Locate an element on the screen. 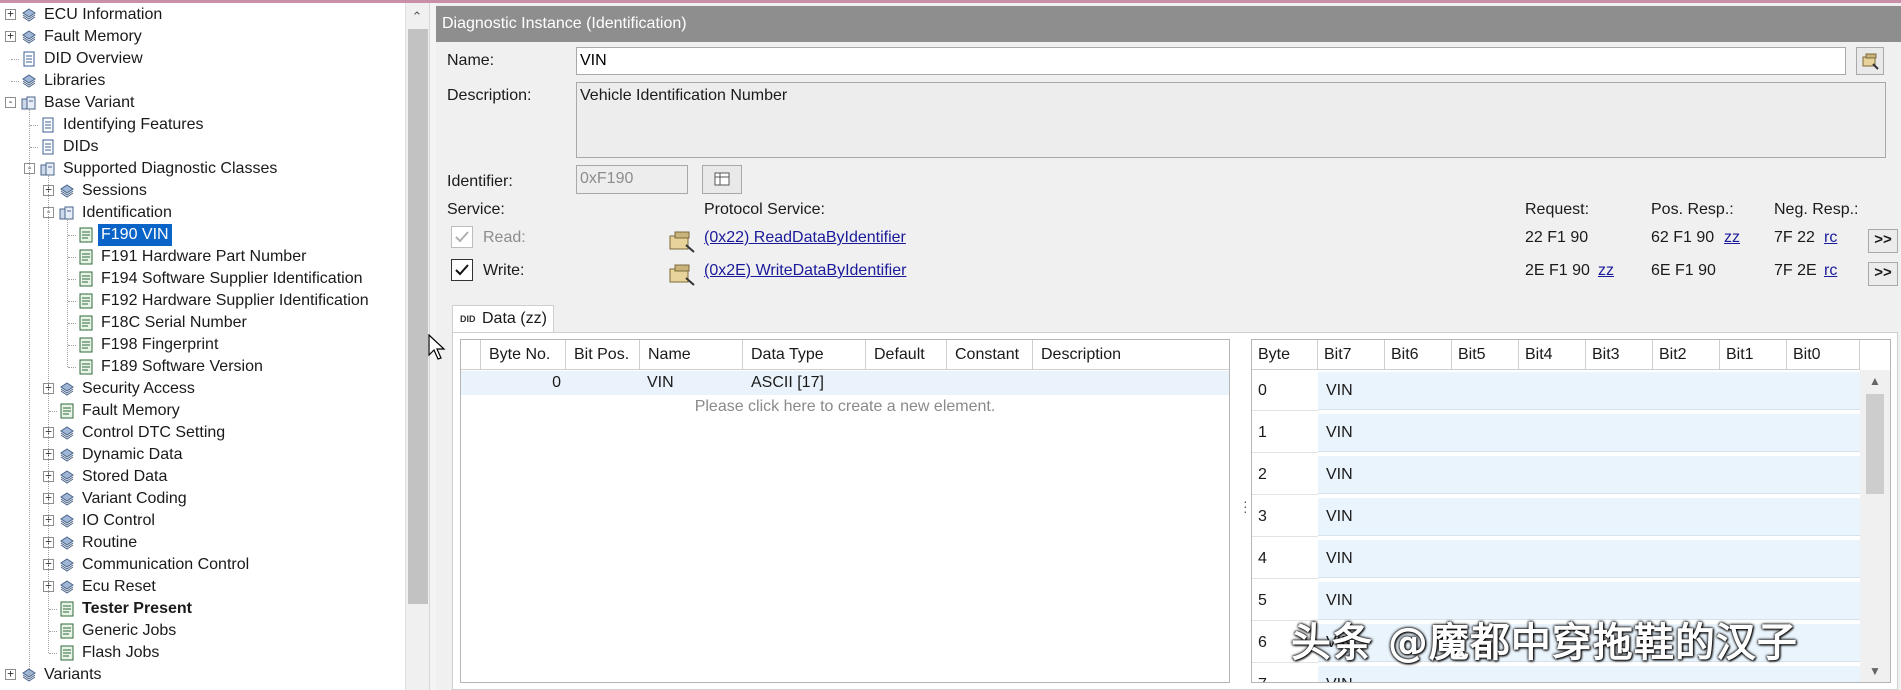  column-header-constant: Constant is located at coordinates (990, 355).